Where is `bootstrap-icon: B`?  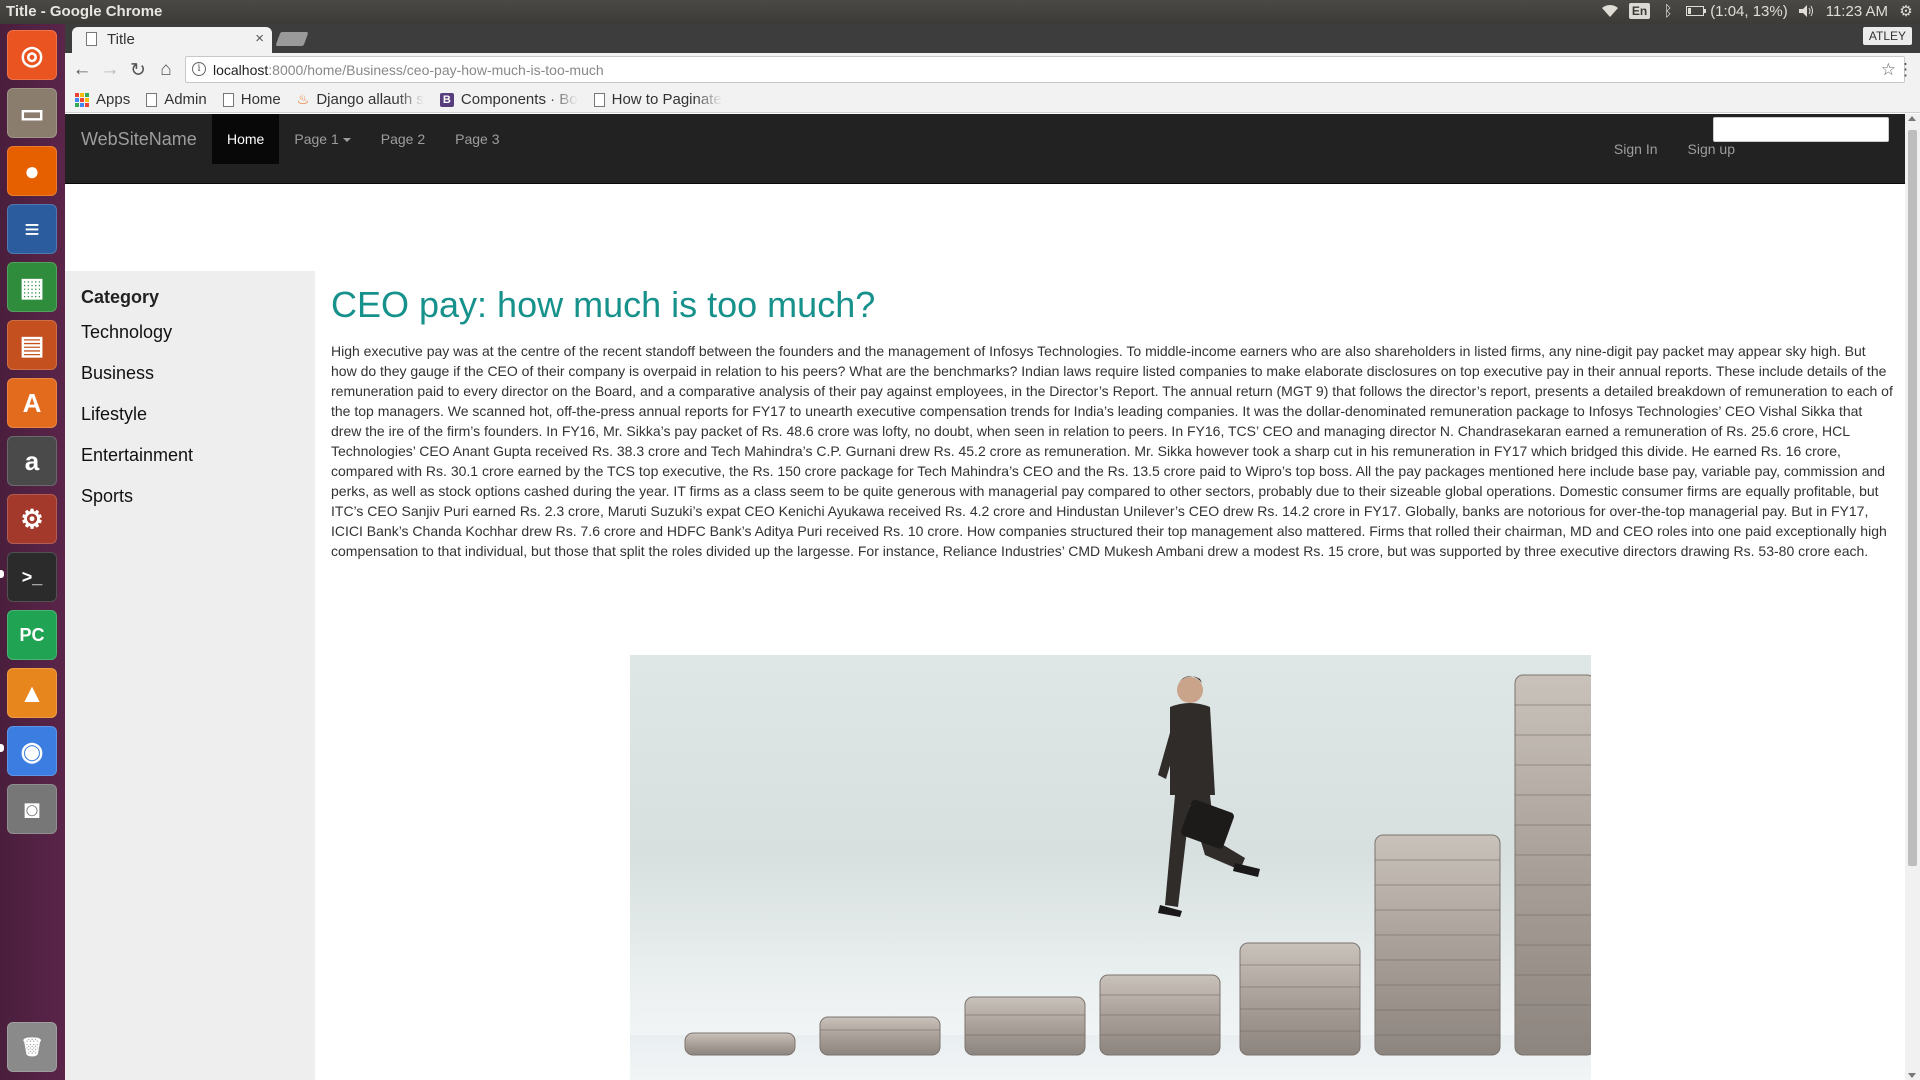 bootstrap-icon: B is located at coordinates (446, 99).